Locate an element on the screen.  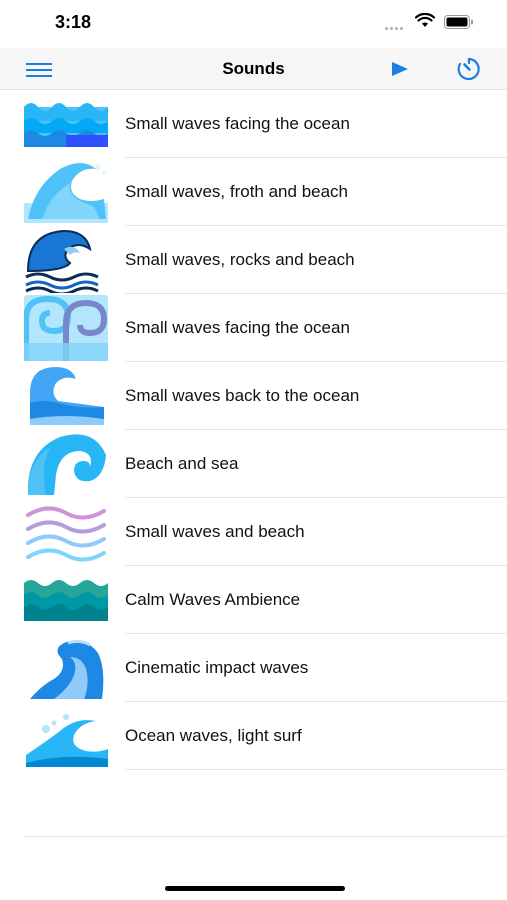
cellular-signal-icon is located at coordinates (395, 26).